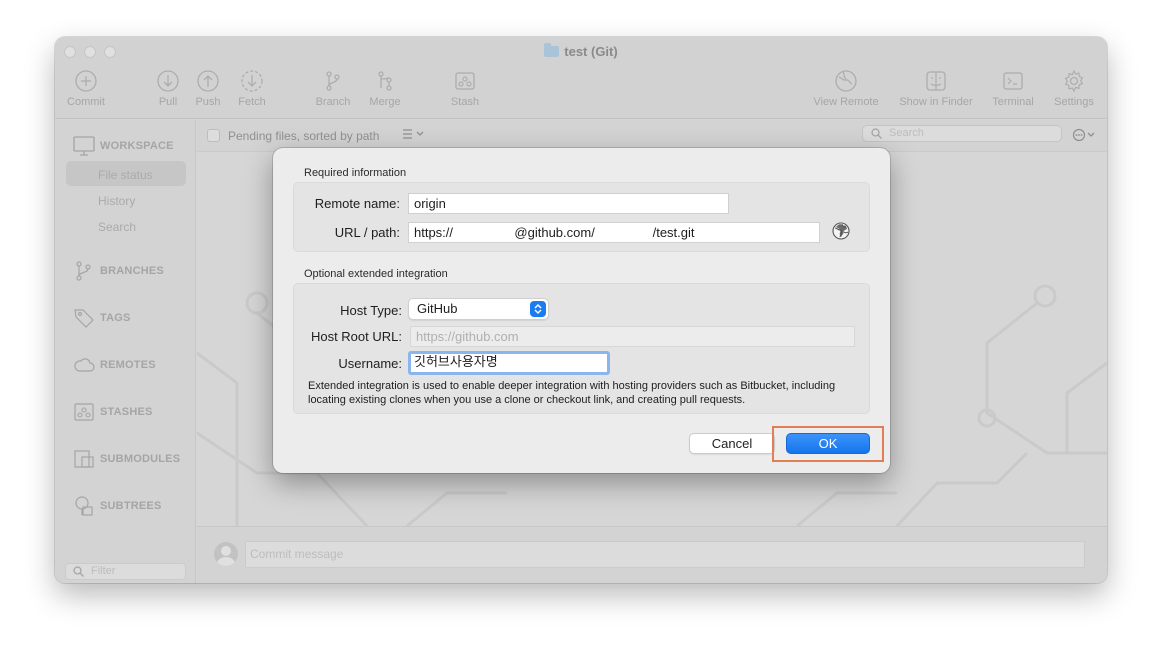 The image size is (1162, 657). I want to click on monitor-icon, so click(84, 146).